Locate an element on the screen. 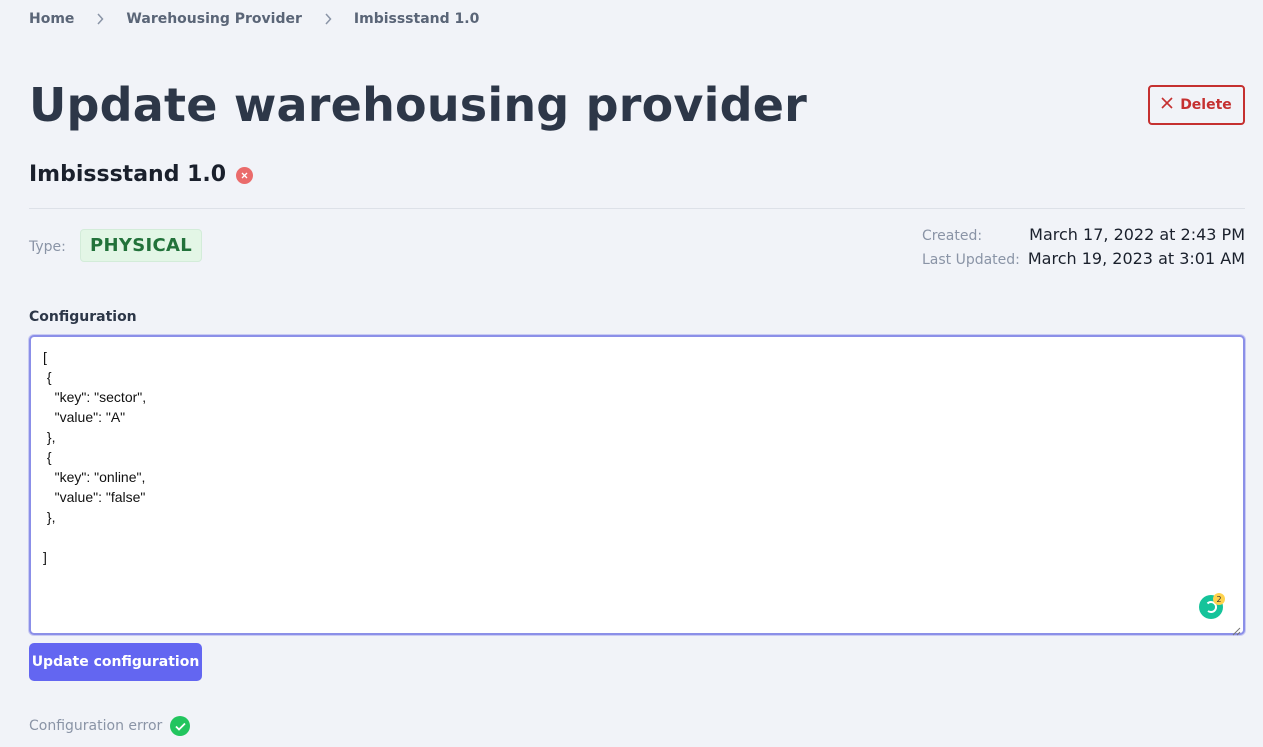 This screenshot has width=1263, height=747. configuration-error-status: Configuration error is located at coordinates (110, 726).